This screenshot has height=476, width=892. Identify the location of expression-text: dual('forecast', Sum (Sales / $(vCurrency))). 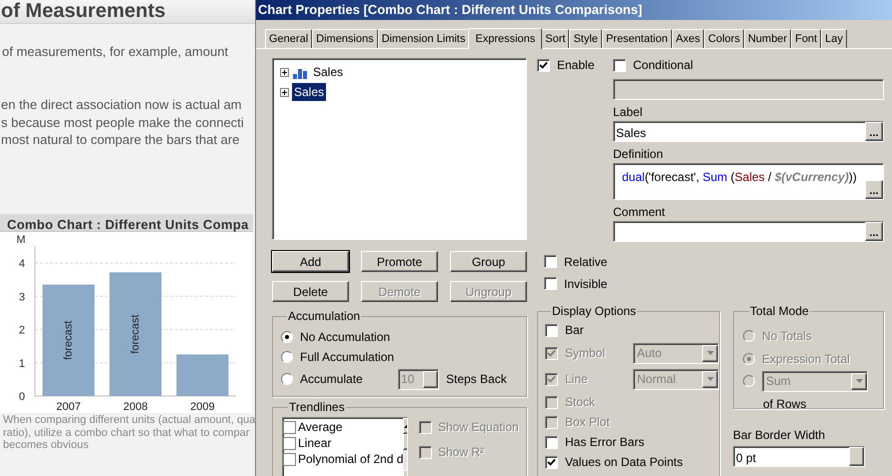
(739, 177).